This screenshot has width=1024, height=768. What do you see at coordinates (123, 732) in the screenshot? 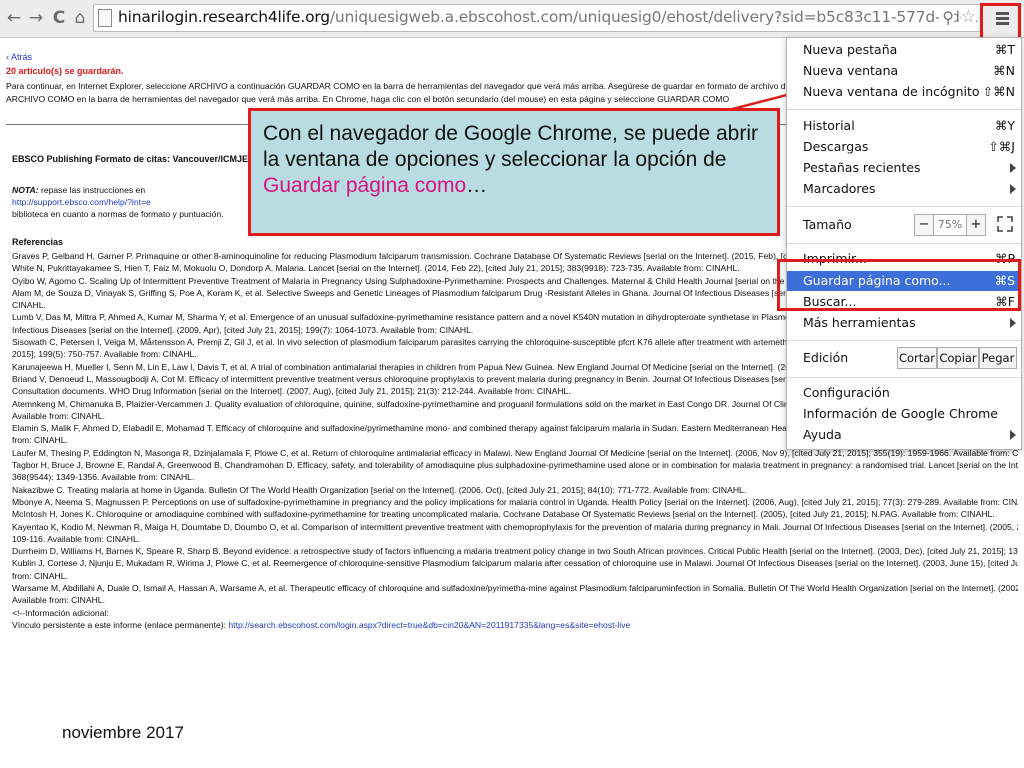
I see `footer-date: noviembre 2017` at bounding box center [123, 732].